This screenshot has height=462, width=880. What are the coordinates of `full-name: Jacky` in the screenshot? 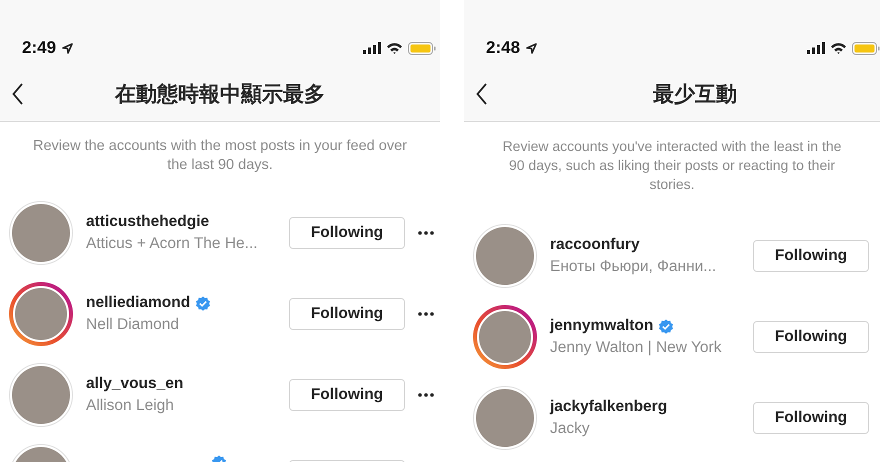 It's located at (570, 429).